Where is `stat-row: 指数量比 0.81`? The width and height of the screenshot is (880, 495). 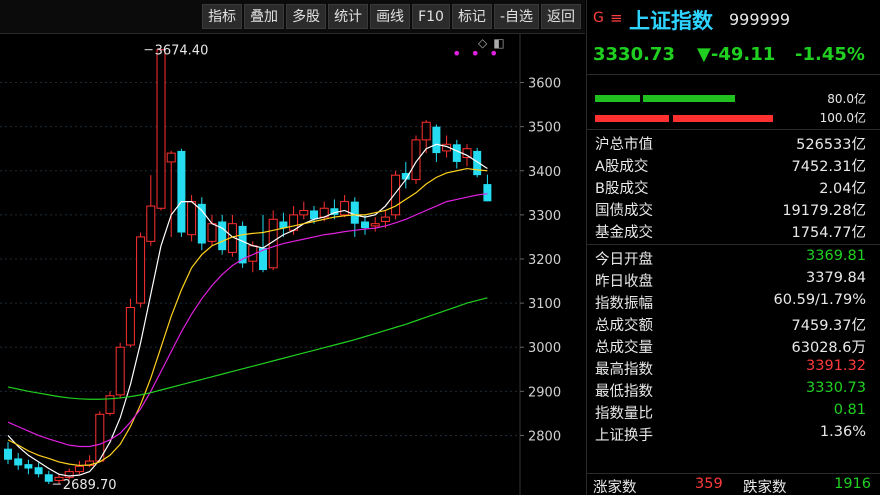
stat-row: 指数量比 0.81 is located at coordinates (733, 412).